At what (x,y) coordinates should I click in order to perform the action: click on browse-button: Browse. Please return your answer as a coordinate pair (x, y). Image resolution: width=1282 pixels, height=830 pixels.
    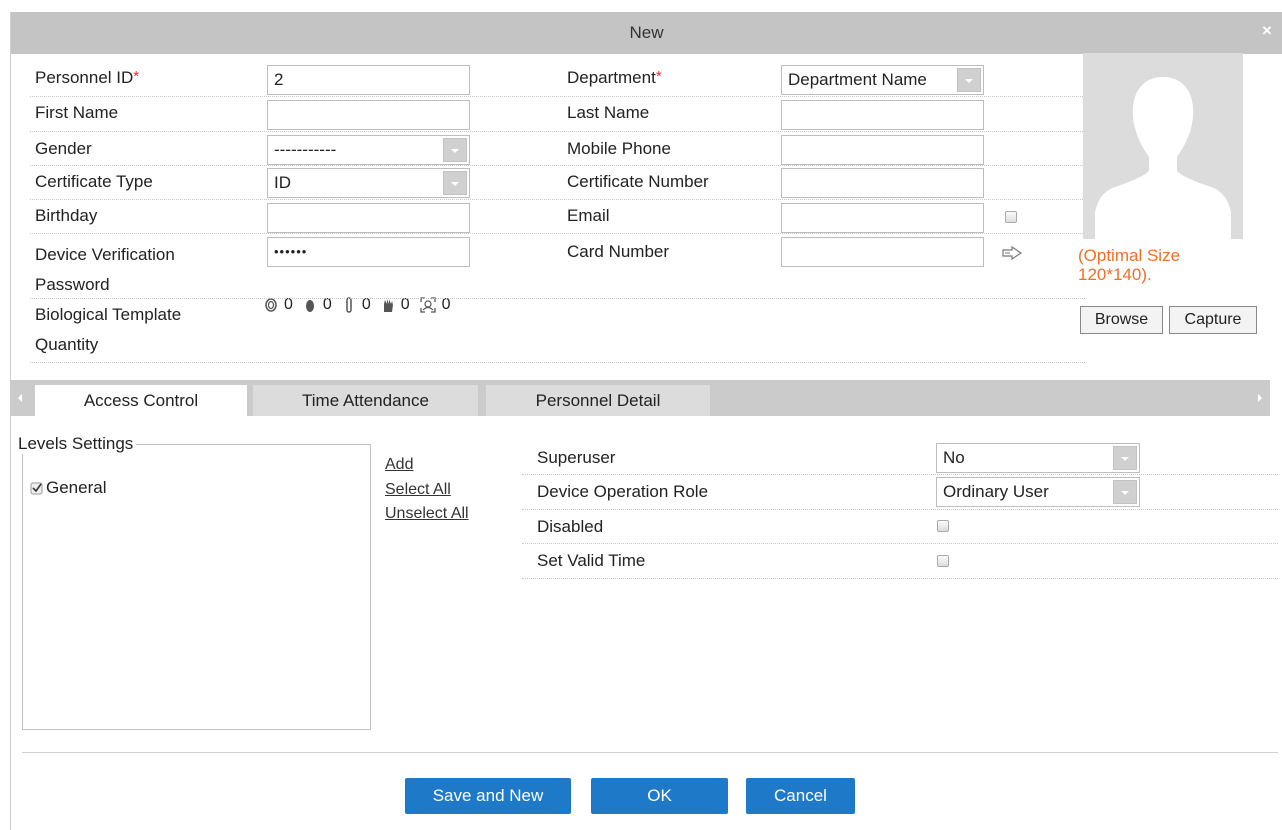
    Looking at the image, I should click on (1121, 320).